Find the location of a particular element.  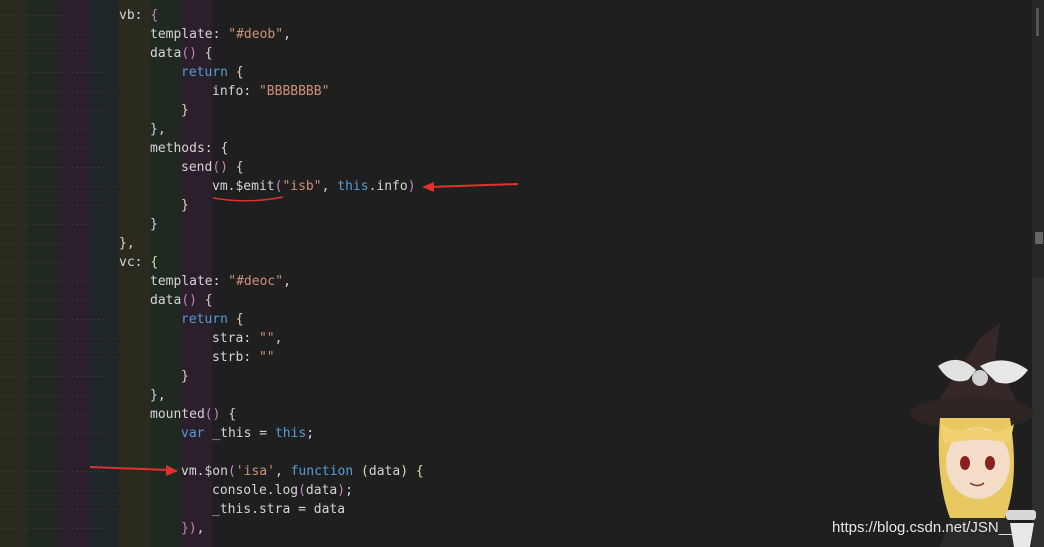

code-text: vm.$on('isa', function (data) { is located at coordinates (302, 471).